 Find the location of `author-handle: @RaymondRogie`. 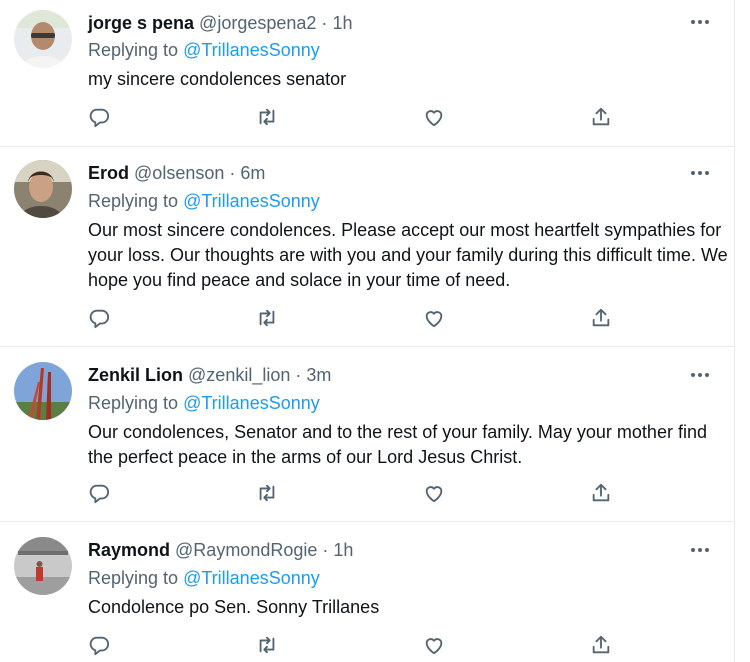

author-handle: @RaymondRogie is located at coordinates (246, 550).